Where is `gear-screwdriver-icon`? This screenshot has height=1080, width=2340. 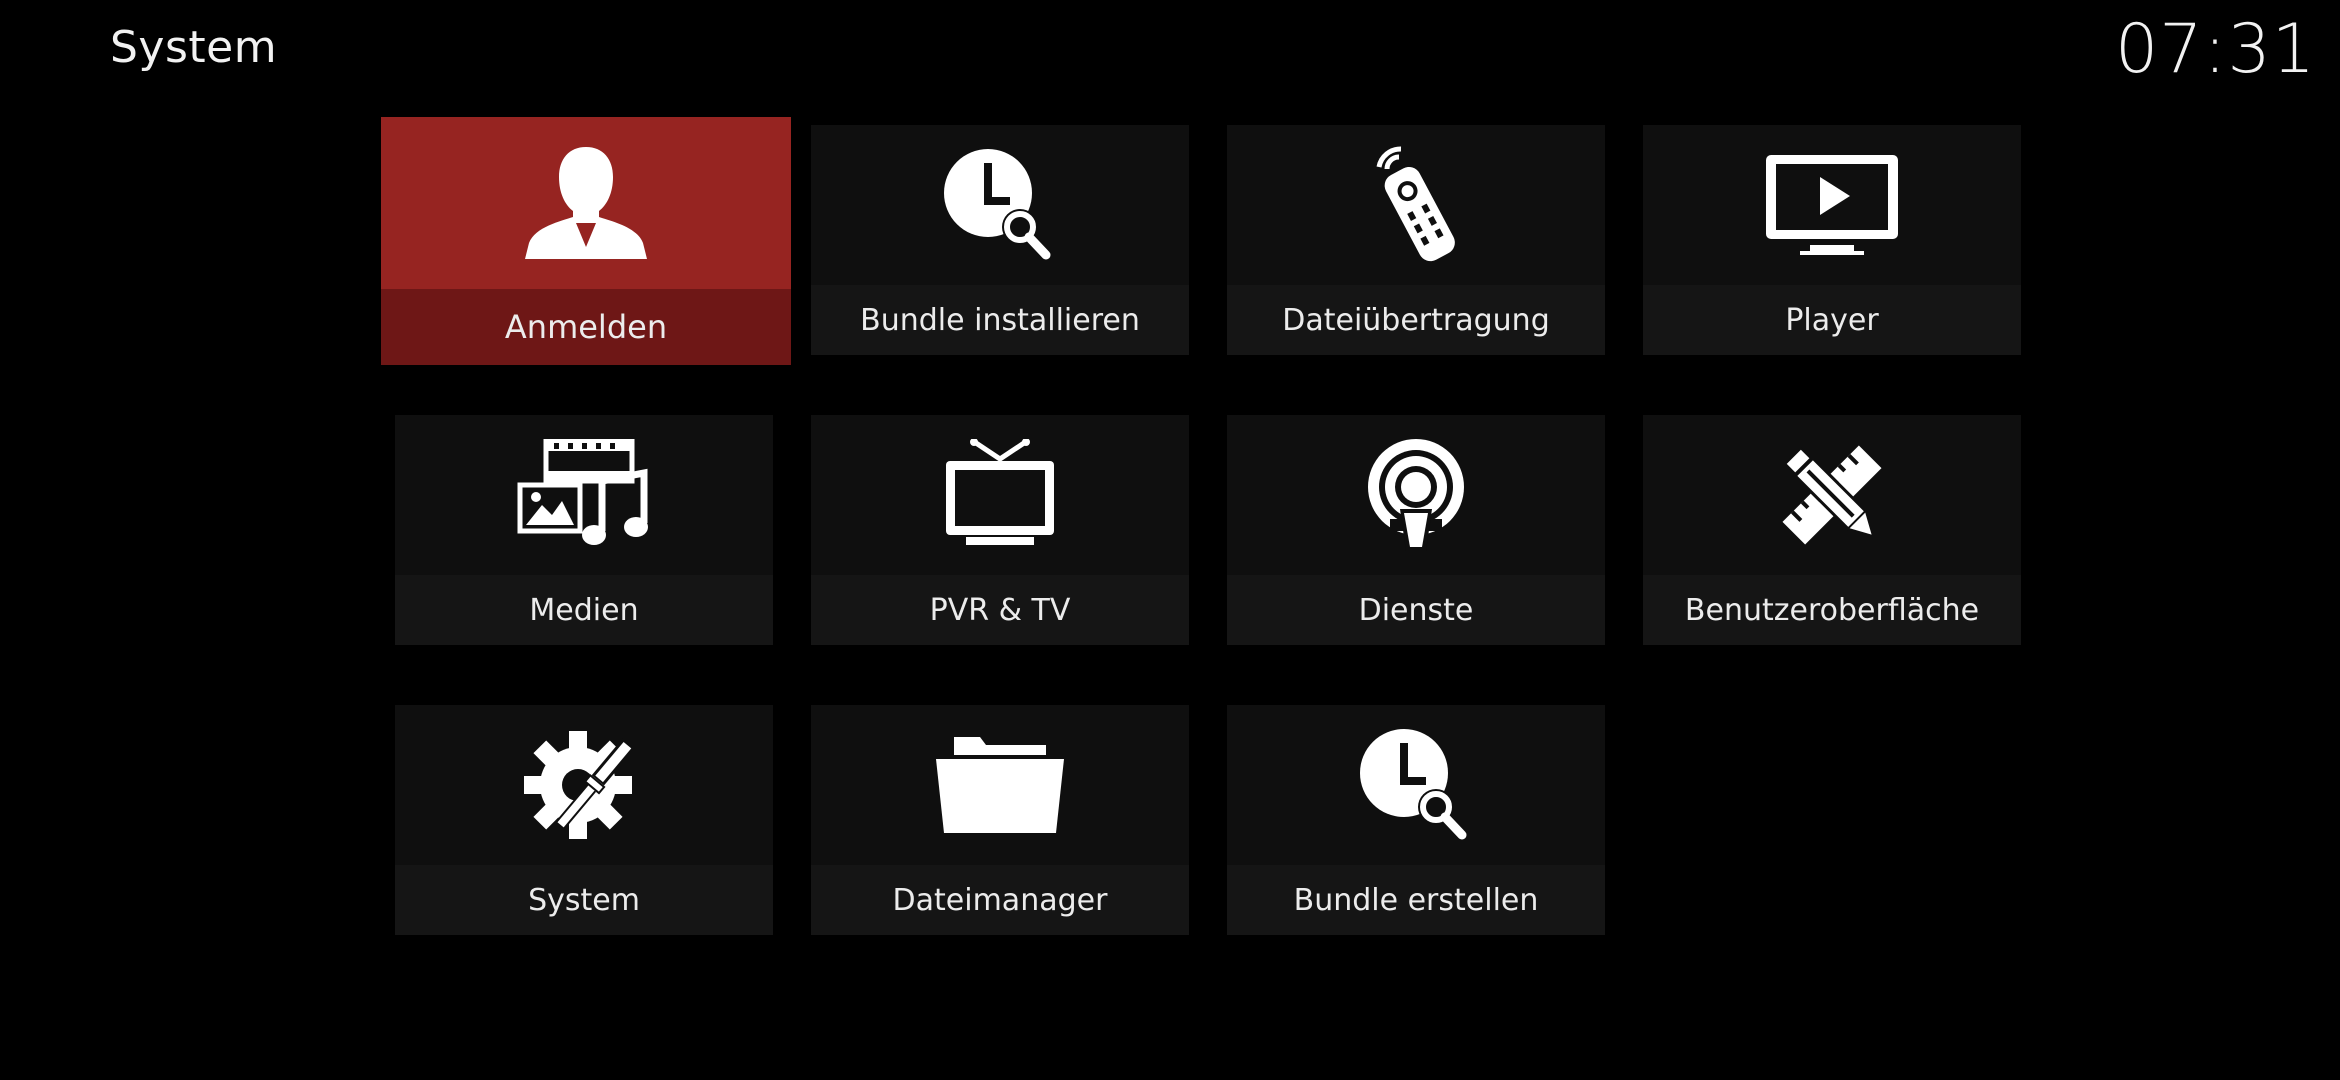 gear-screwdriver-icon is located at coordinates (579, 785).